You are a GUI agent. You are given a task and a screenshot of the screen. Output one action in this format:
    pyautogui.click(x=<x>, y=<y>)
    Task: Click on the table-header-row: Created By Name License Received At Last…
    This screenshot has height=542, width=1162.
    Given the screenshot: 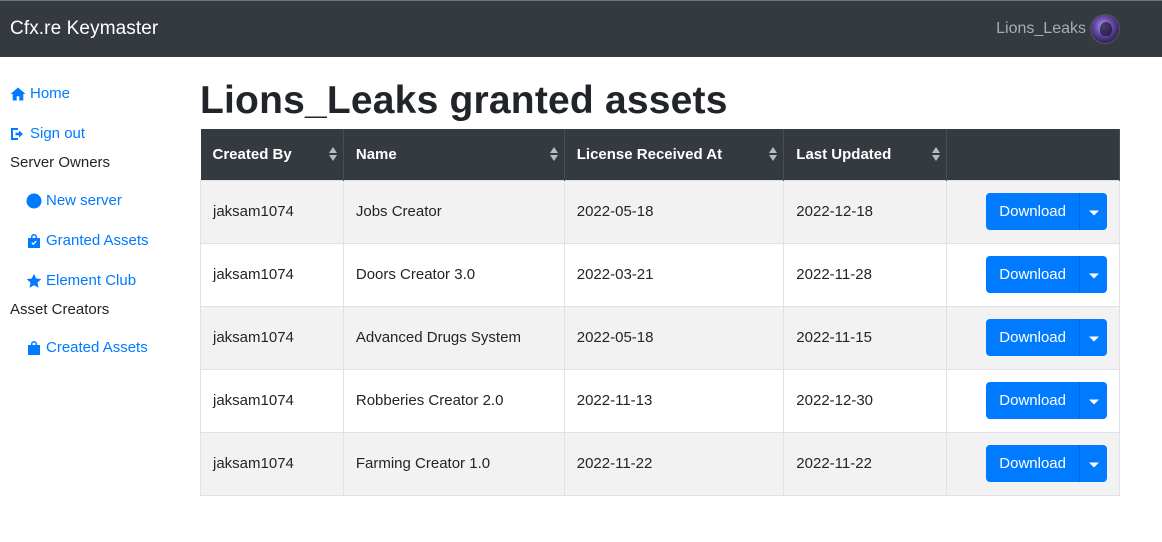 What is the action you would take?
    pyautogui.click(x=660, y=154)
    